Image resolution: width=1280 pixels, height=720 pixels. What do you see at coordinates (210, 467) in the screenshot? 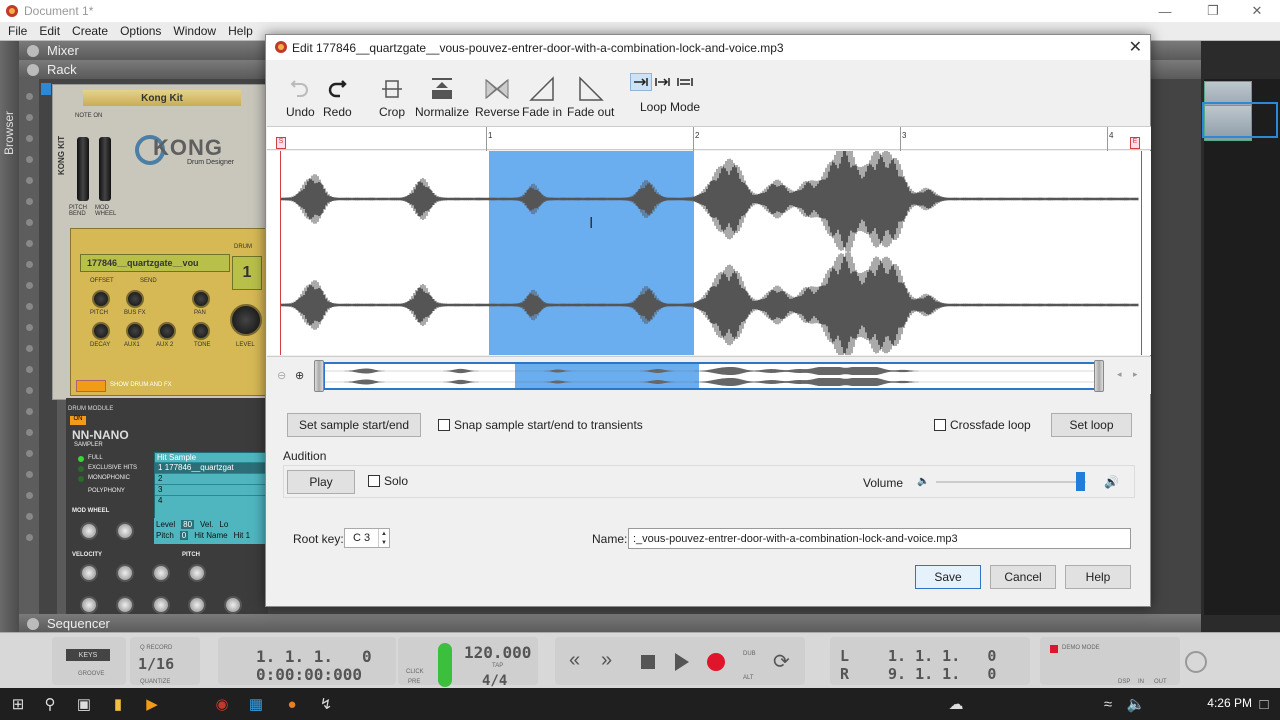
I see `list-item: 1 177846__quartzgat` at bounding box center [210, 467].